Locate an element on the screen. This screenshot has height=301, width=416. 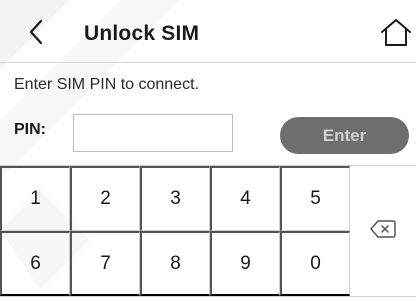
instruction-text: Enter SIM PIN to connect. is located at coordinates (106, 84).